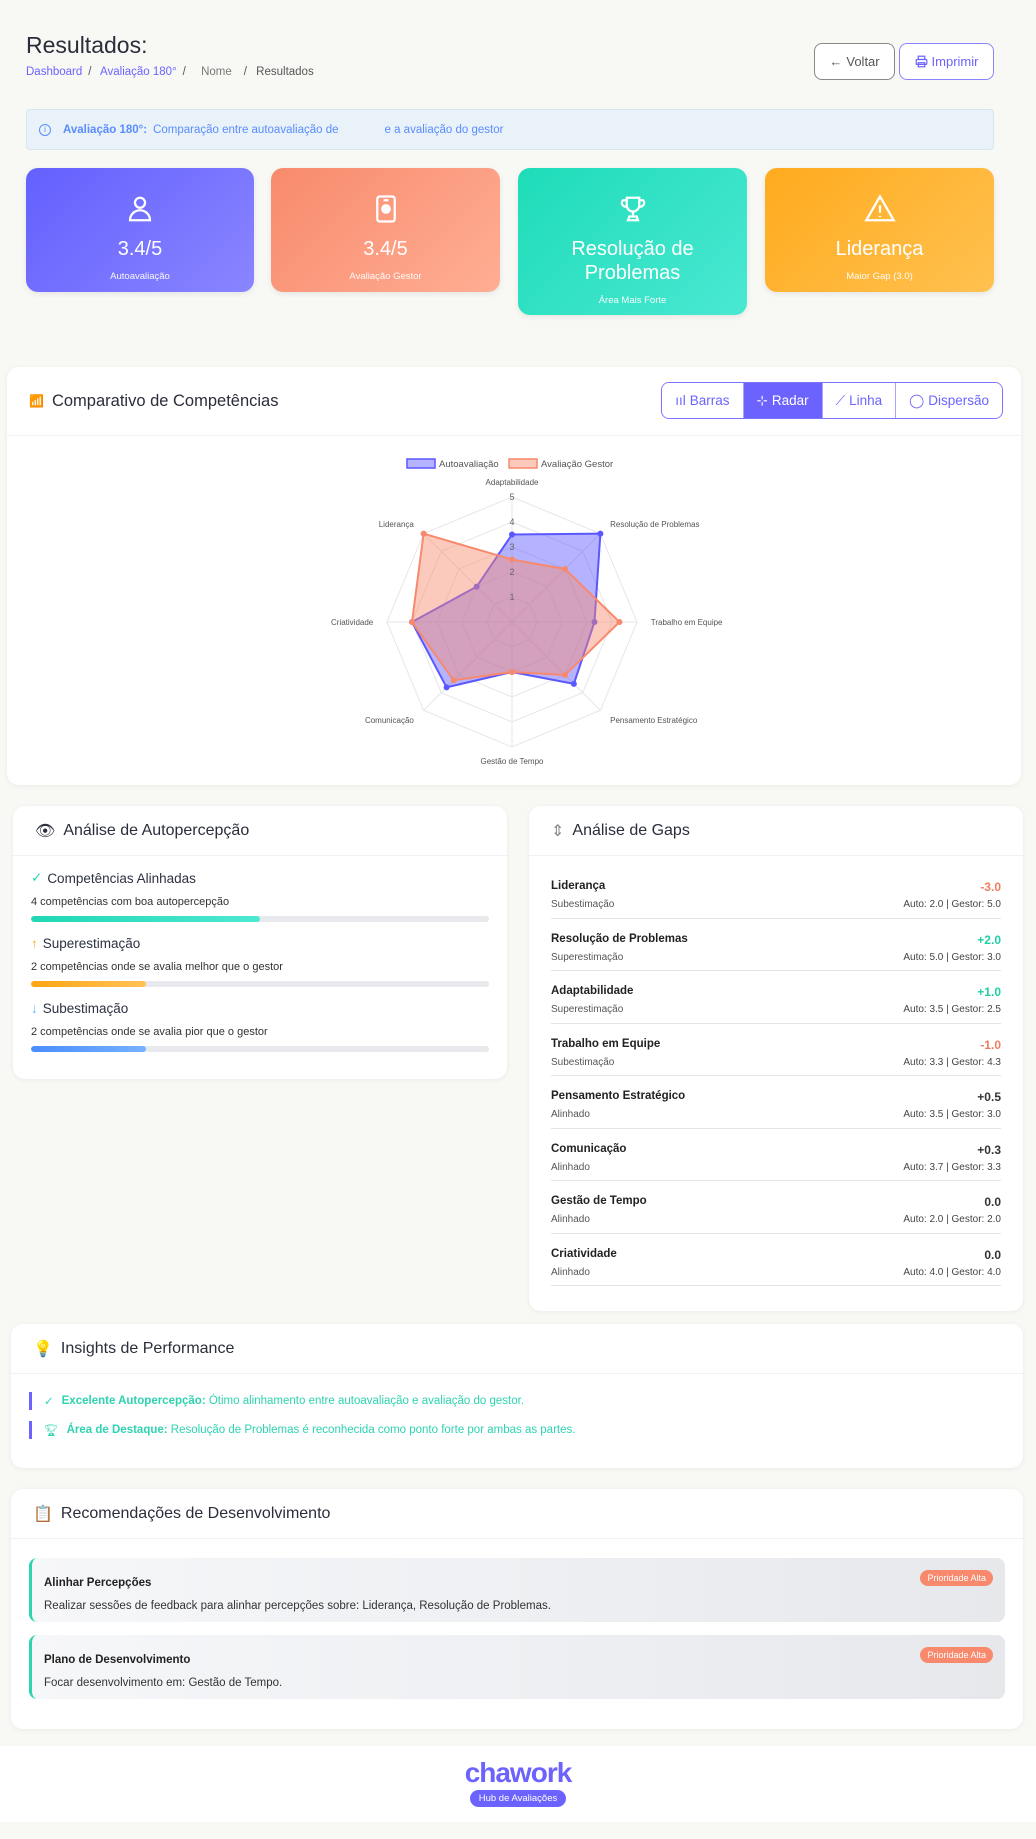  I want to click on radar-axis-label: Comunicação, so click(389, 720).